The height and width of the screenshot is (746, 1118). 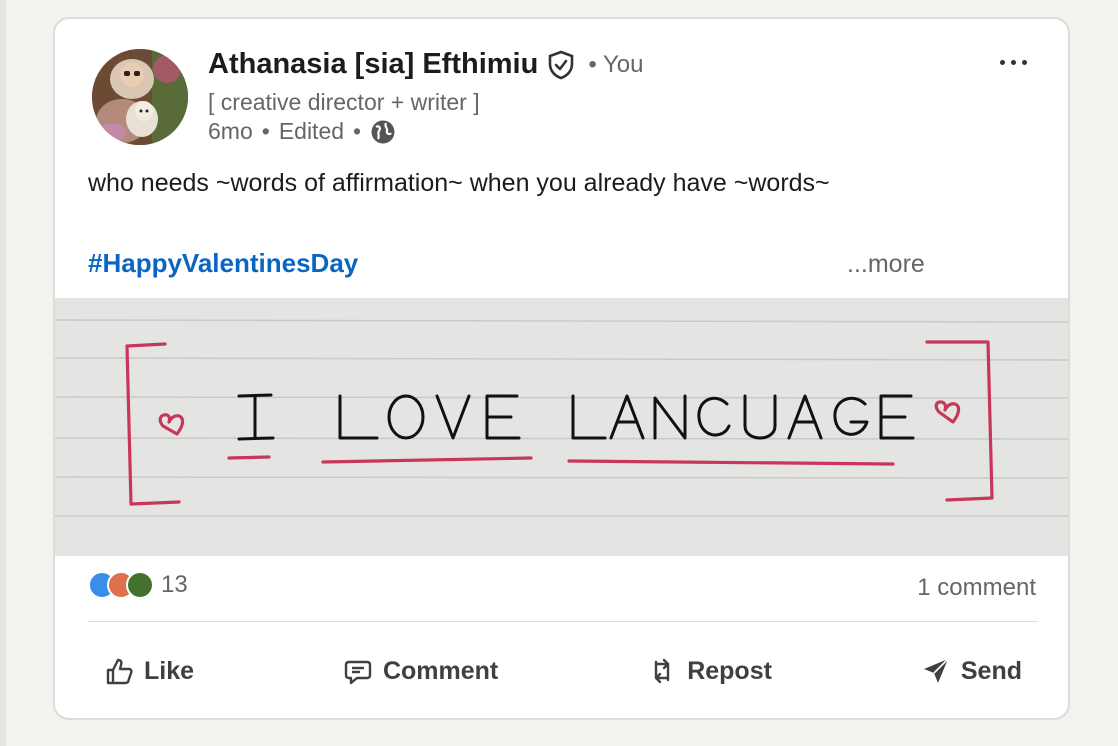 What do you see at coordinates (991, 670) in the screenshot?
I see `send-label: Send` at bounding box center [991, 670].